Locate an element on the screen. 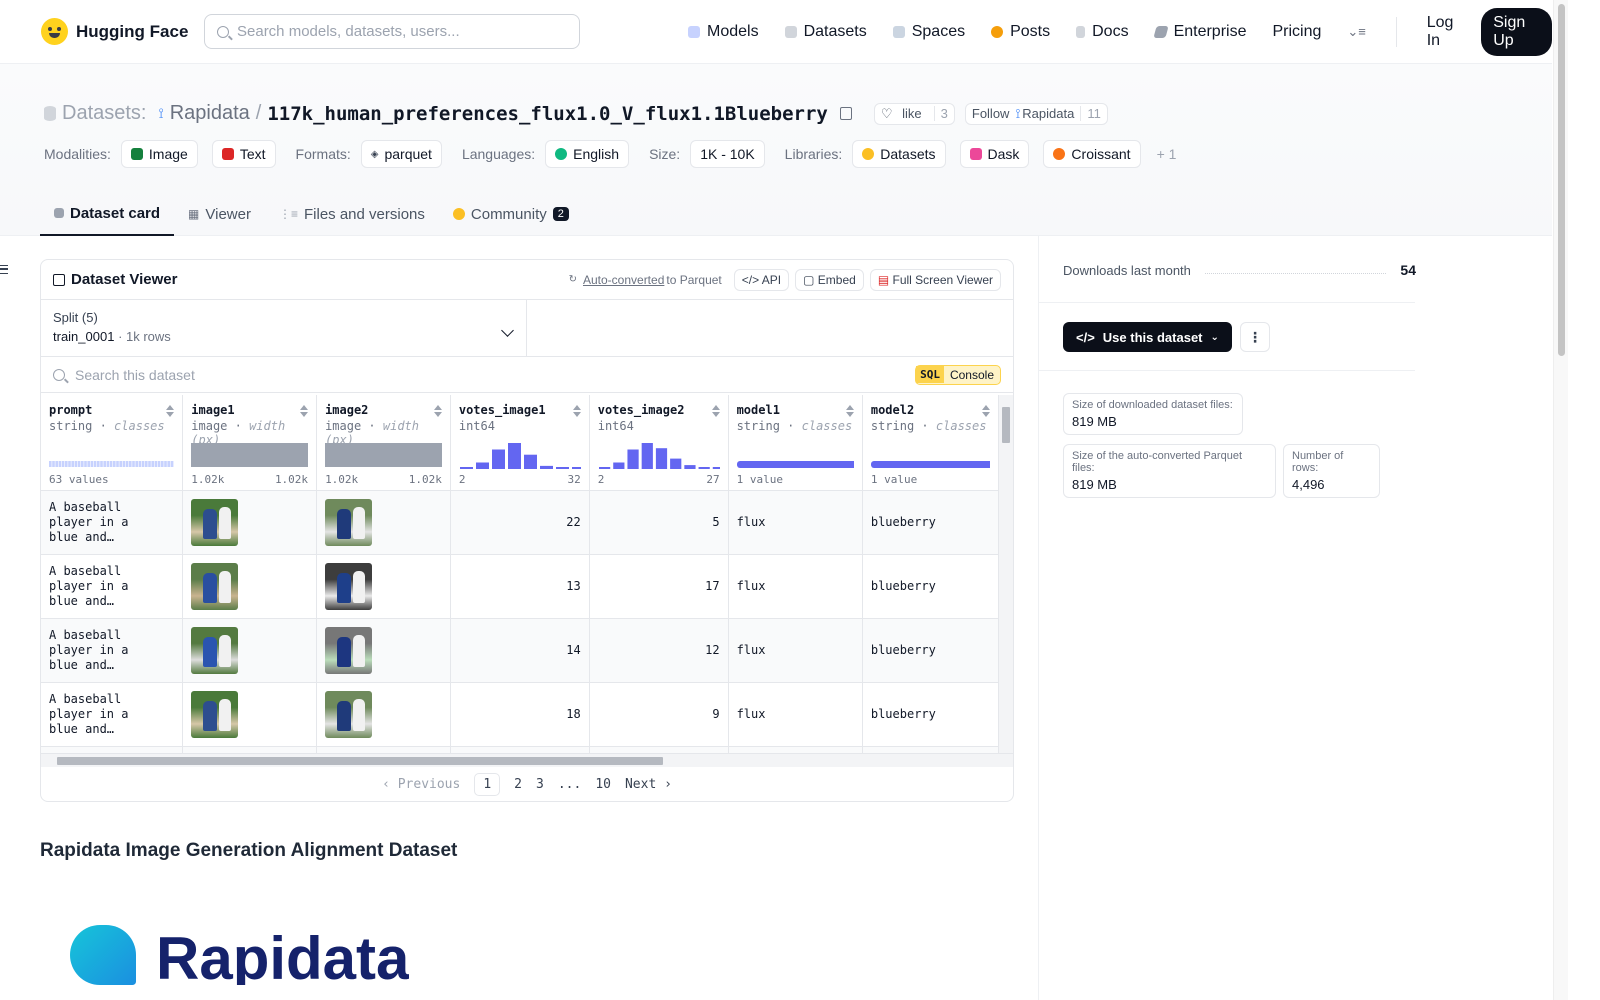  next-page-button: Next › is located at coordinates (648, 784).